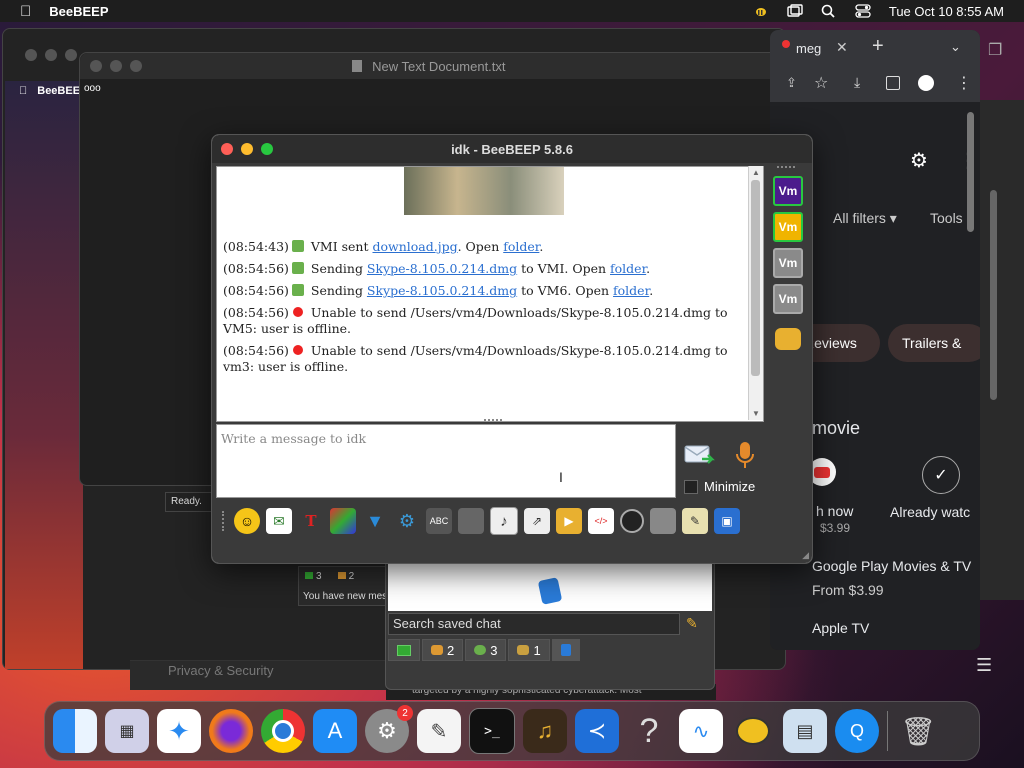  I want to click on screenshot-icon, so click(632, 521).